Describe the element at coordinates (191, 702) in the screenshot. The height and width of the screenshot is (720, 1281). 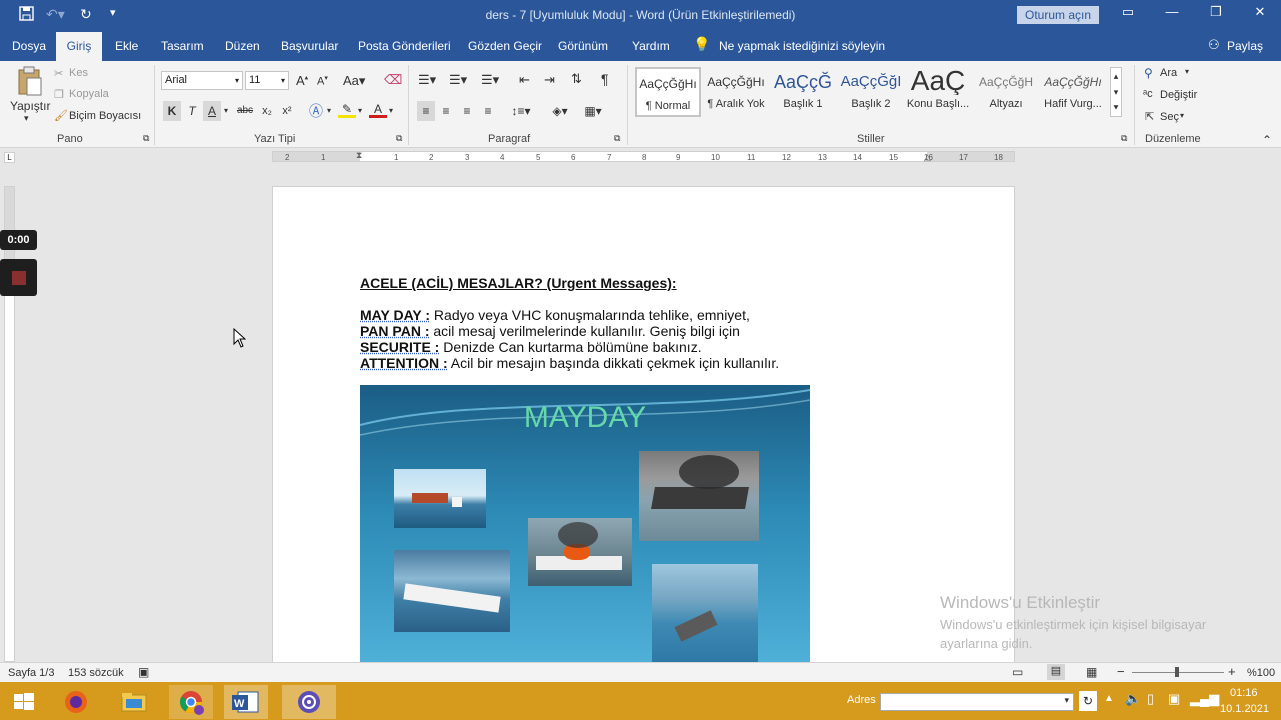
I see `chrome-taskbar-icon` at that location.